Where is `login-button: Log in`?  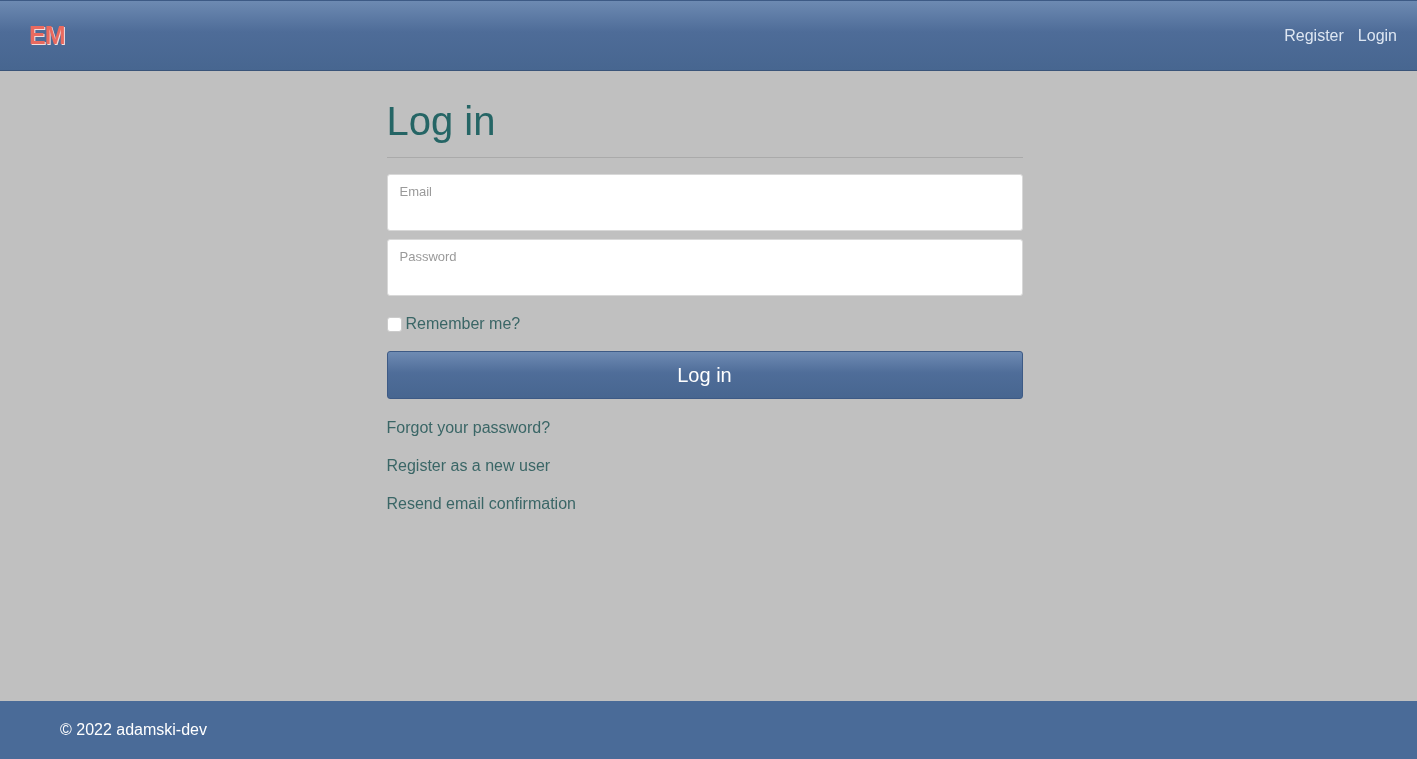 login-button: Log in is located at coordinates (704, 375).